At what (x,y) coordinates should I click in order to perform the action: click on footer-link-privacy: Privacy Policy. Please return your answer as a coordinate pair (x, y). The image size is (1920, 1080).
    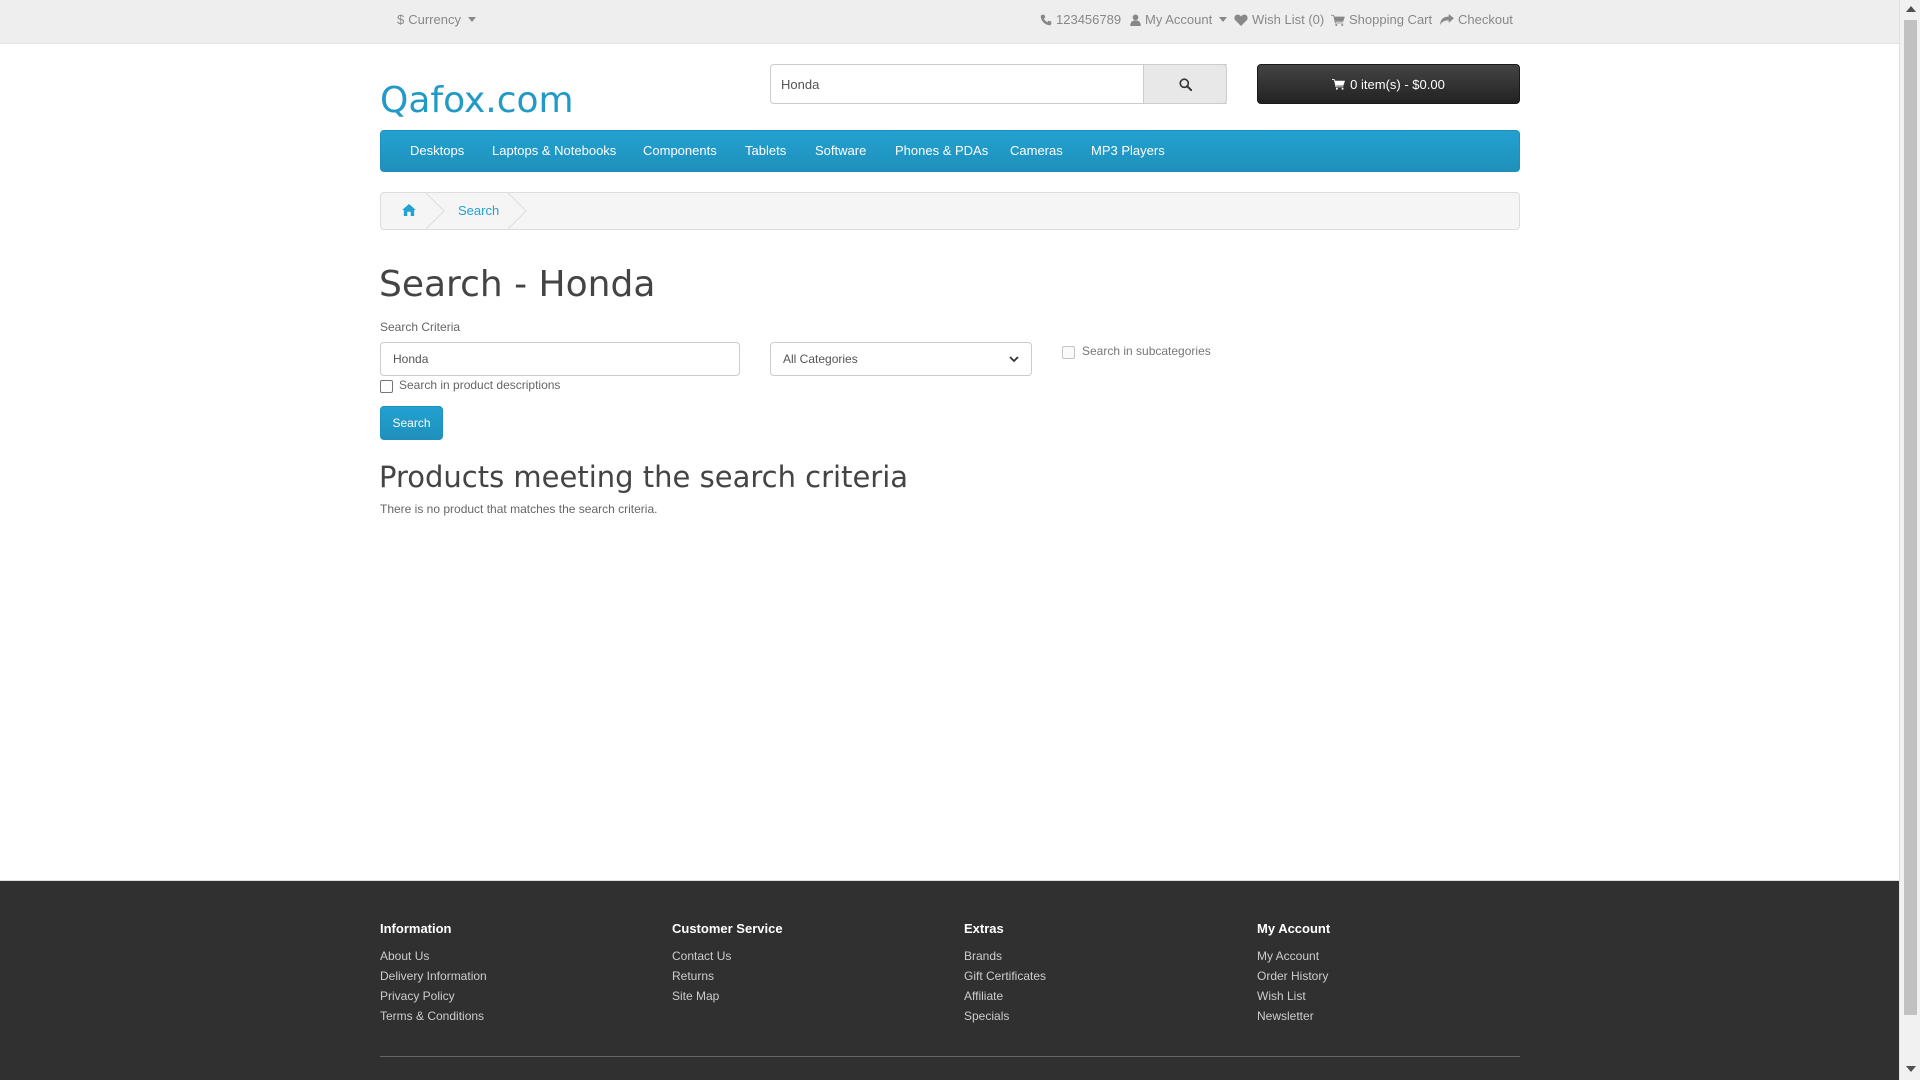
    Looking at the image, I should click on (433, 996).